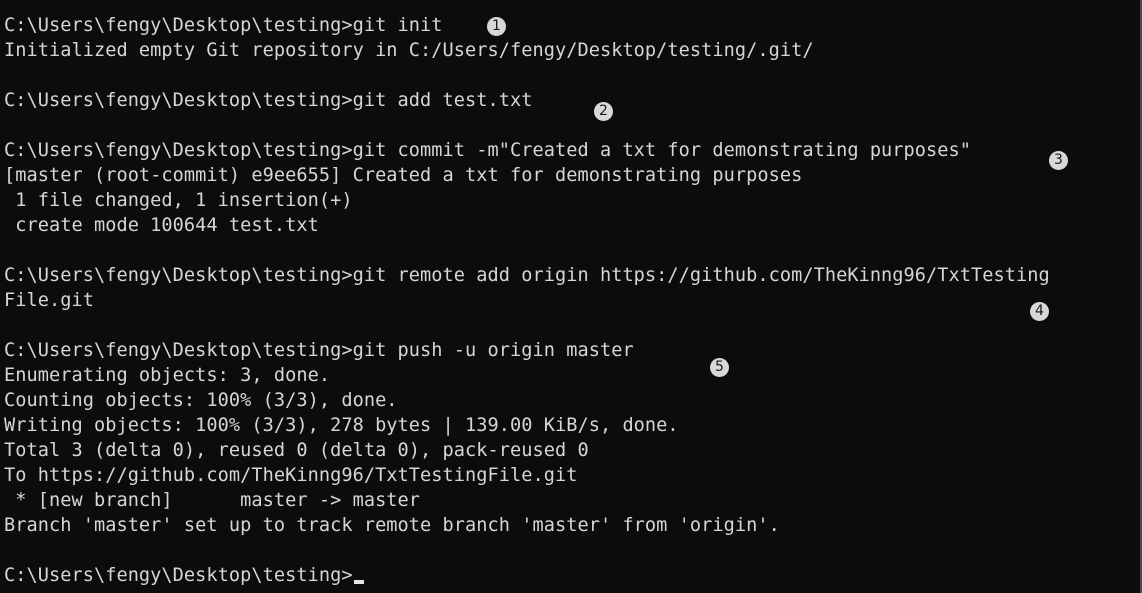 The image size is (1142, 593). Describe the element at coordinates (178, 575) in the screenshot. I see `command-prompt: C:\Users\fengy\Desktop\testing>` at that location.